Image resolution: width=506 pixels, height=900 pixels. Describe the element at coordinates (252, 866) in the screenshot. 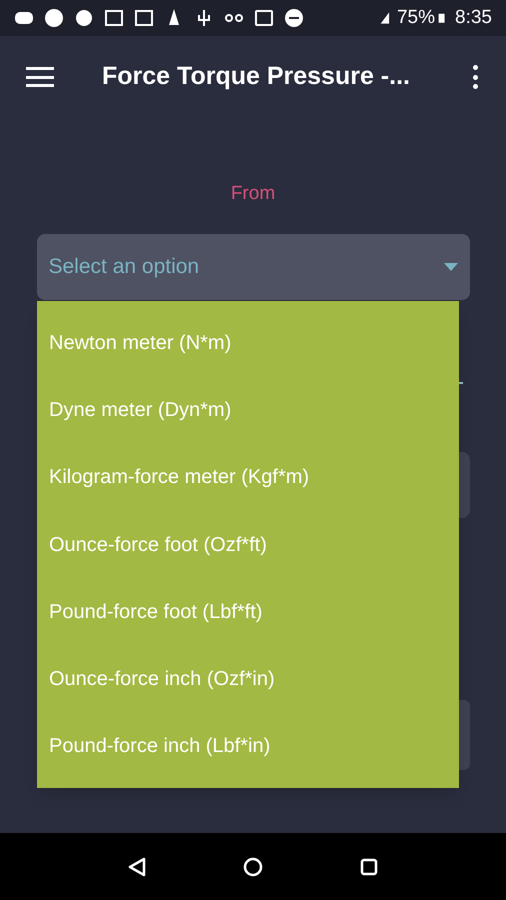

I see `home-icon` at that location.